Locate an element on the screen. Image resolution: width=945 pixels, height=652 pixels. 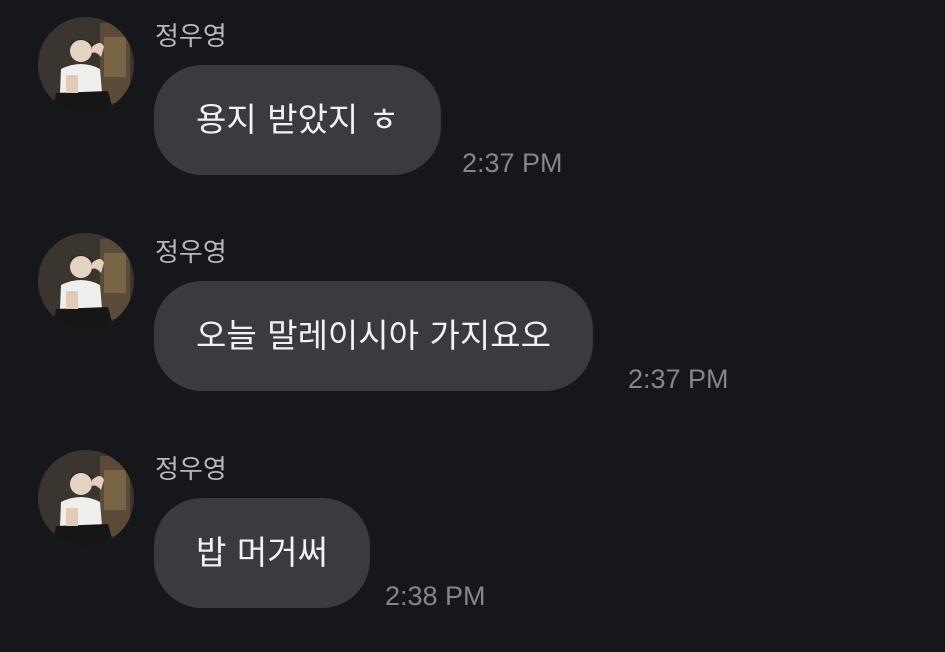
message-bubble: 오늘 말레이시아 가지요오 is located at coordinates (373, 336).